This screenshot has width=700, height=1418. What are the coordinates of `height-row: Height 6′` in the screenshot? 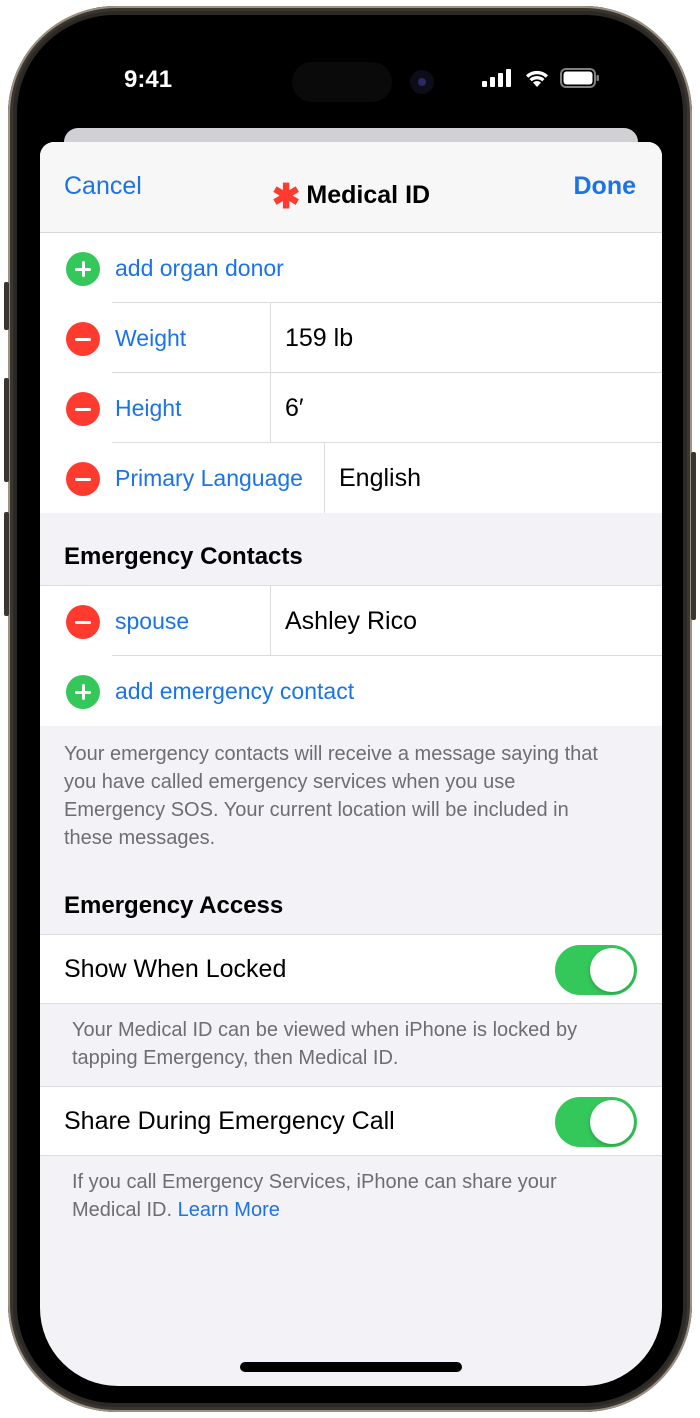 It's located at (351, 408).